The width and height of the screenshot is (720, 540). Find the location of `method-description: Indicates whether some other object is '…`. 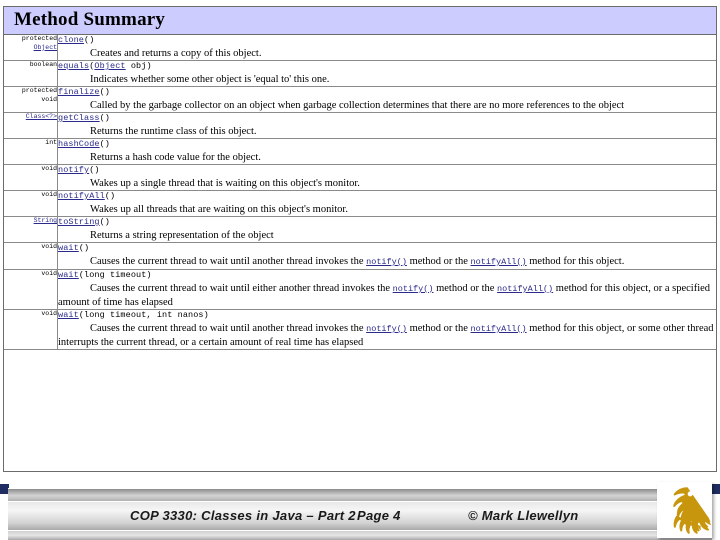

method-description: Indicates whether some other object is '… is located at coordinates (210, 79).